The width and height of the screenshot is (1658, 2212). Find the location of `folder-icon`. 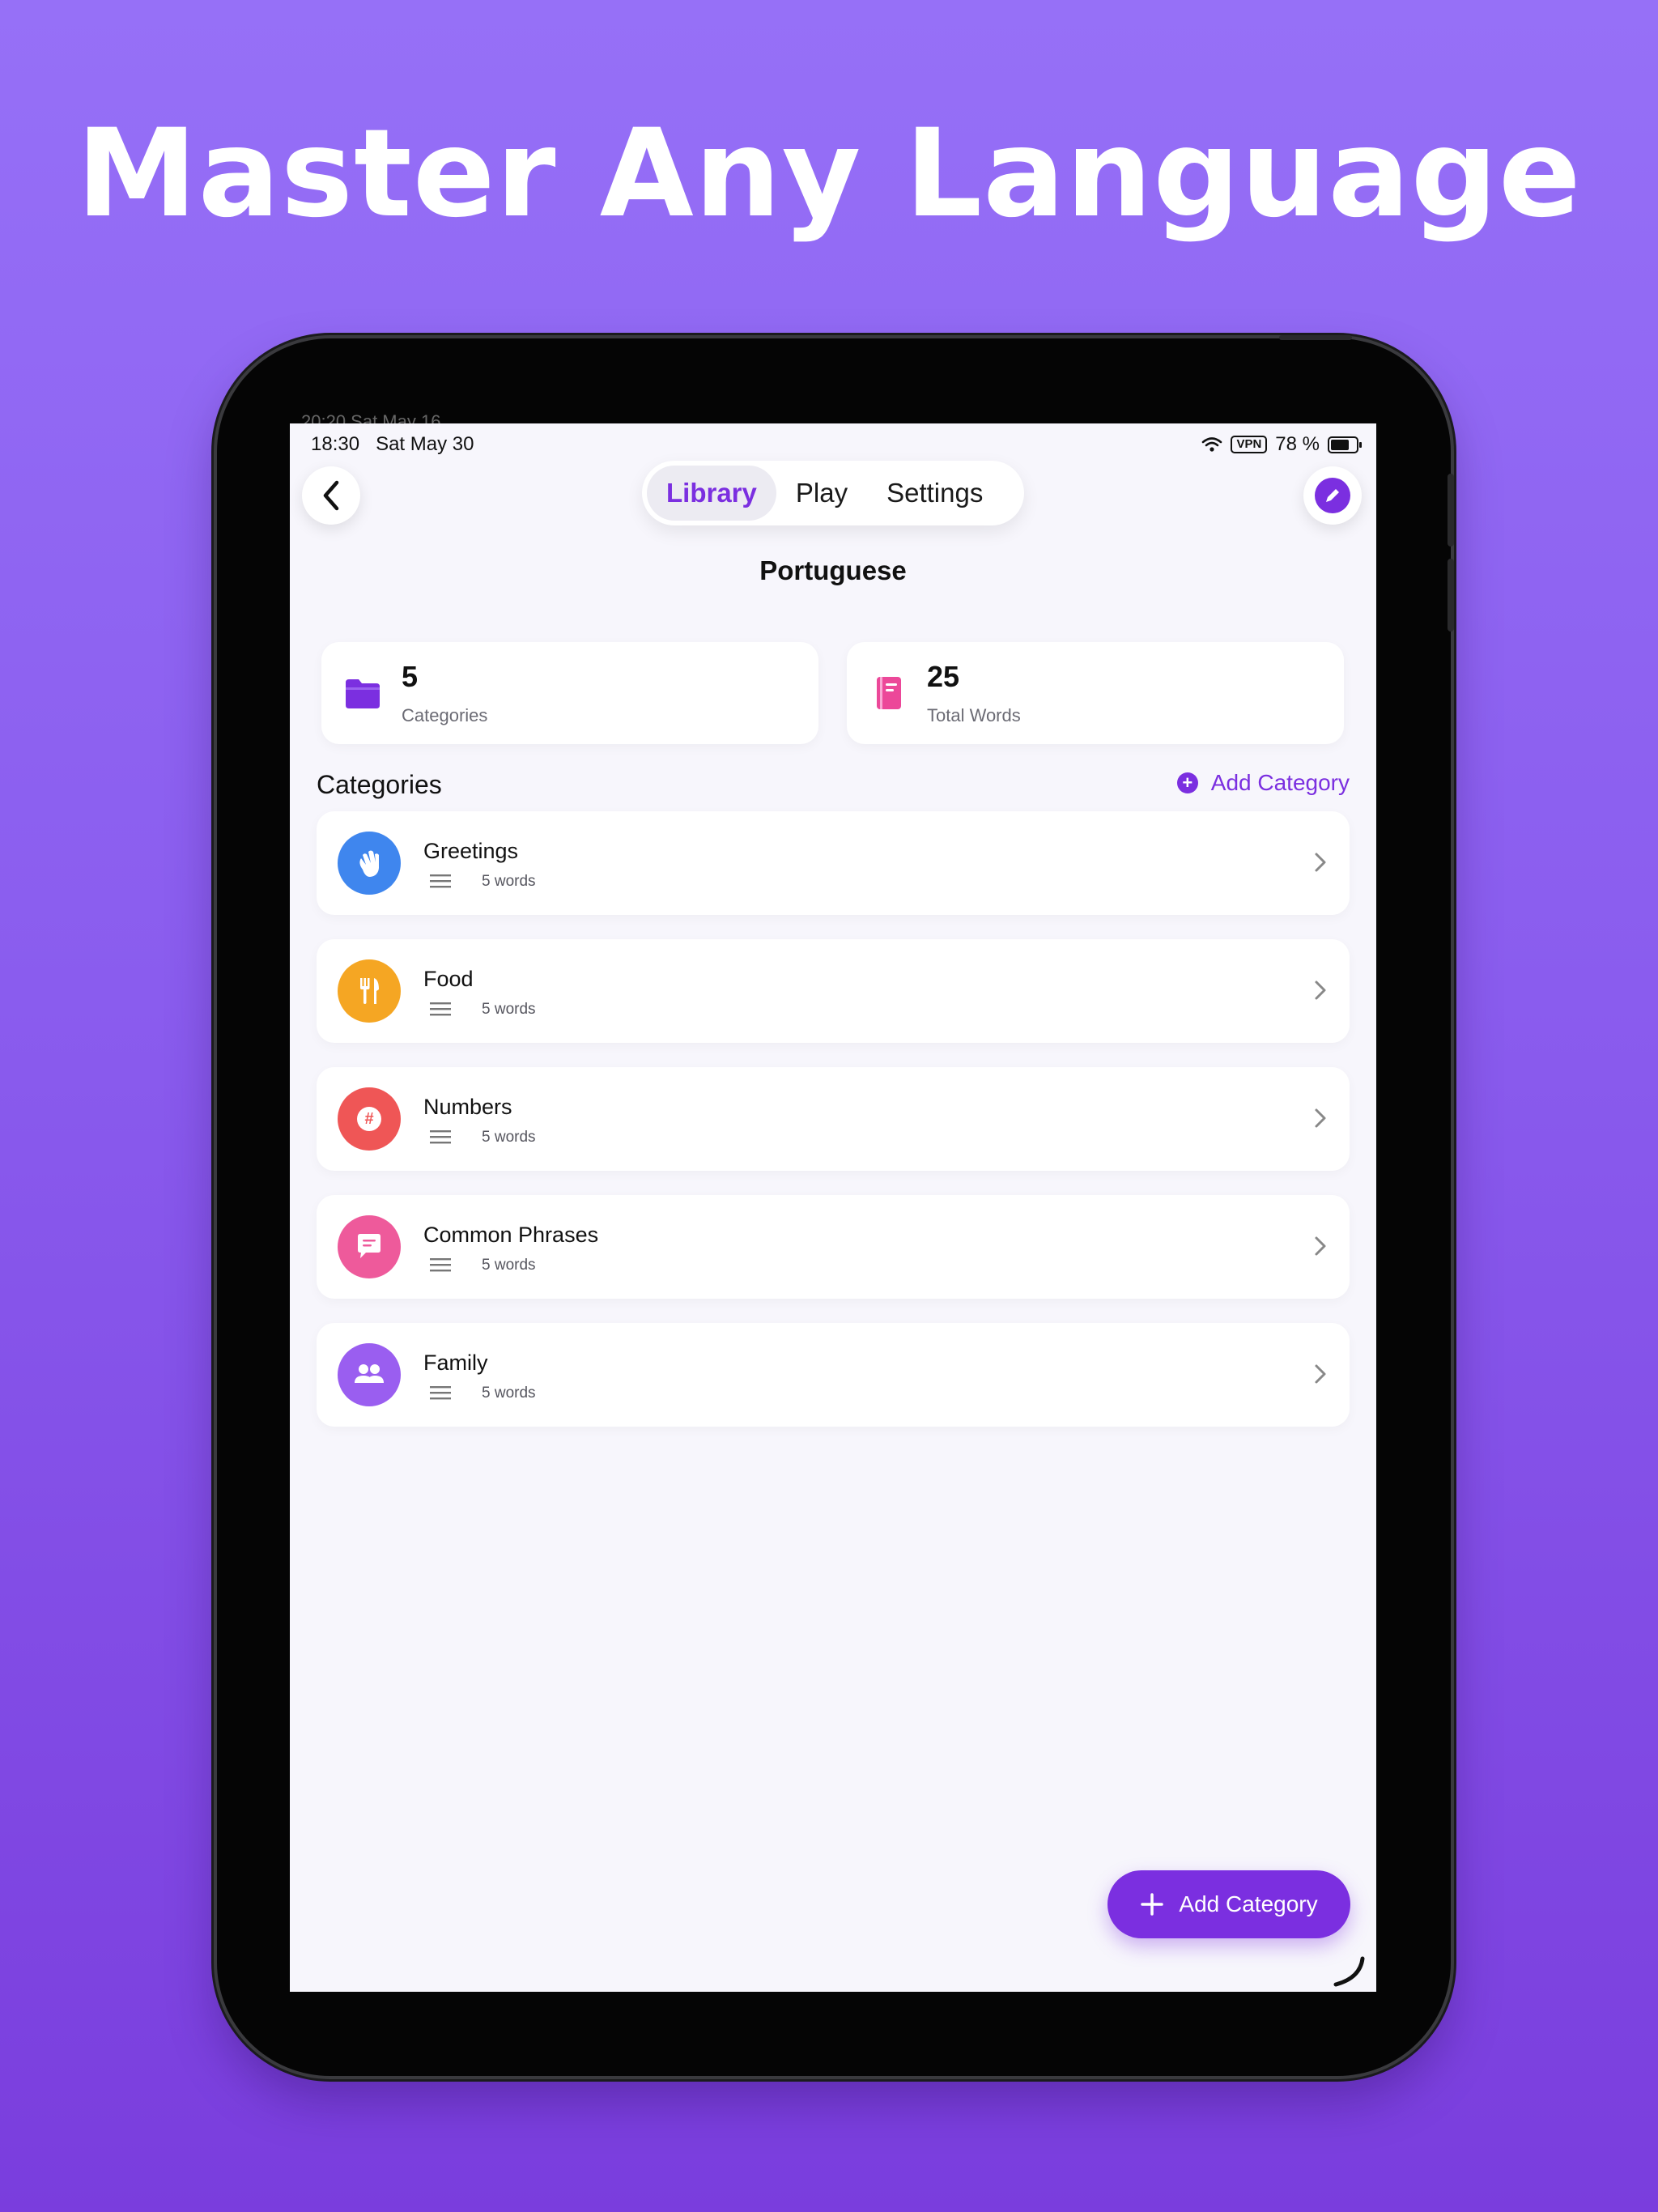

folder-icon is located at coordinates (363, 694).